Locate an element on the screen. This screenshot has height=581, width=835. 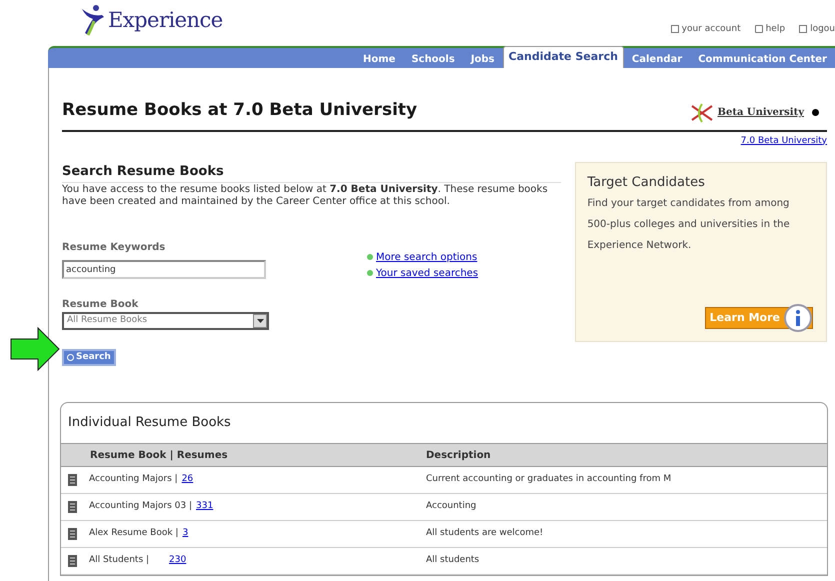
promo-text: Find your target candidates from among 500-plus colleges and universities in the Experience Network. is located at coordinates (689, 224).